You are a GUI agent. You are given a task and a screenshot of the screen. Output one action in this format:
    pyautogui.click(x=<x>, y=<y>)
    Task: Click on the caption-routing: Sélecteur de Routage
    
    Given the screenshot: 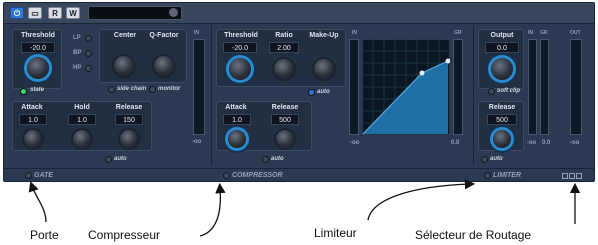 What is the action you would take?
    pyautogui.click(x=473, y=235)
    